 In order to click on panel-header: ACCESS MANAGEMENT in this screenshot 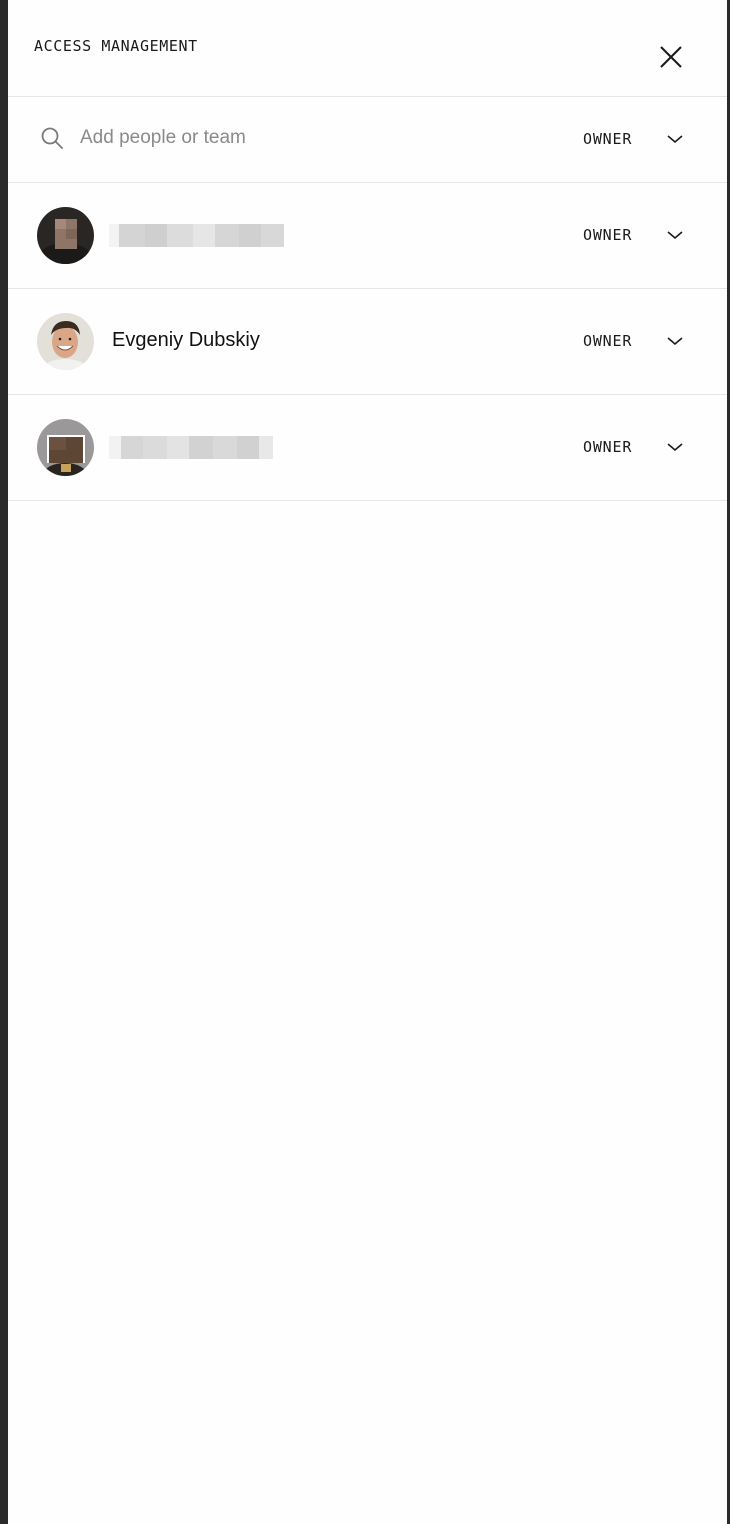, I will do `click(367, 48)`.